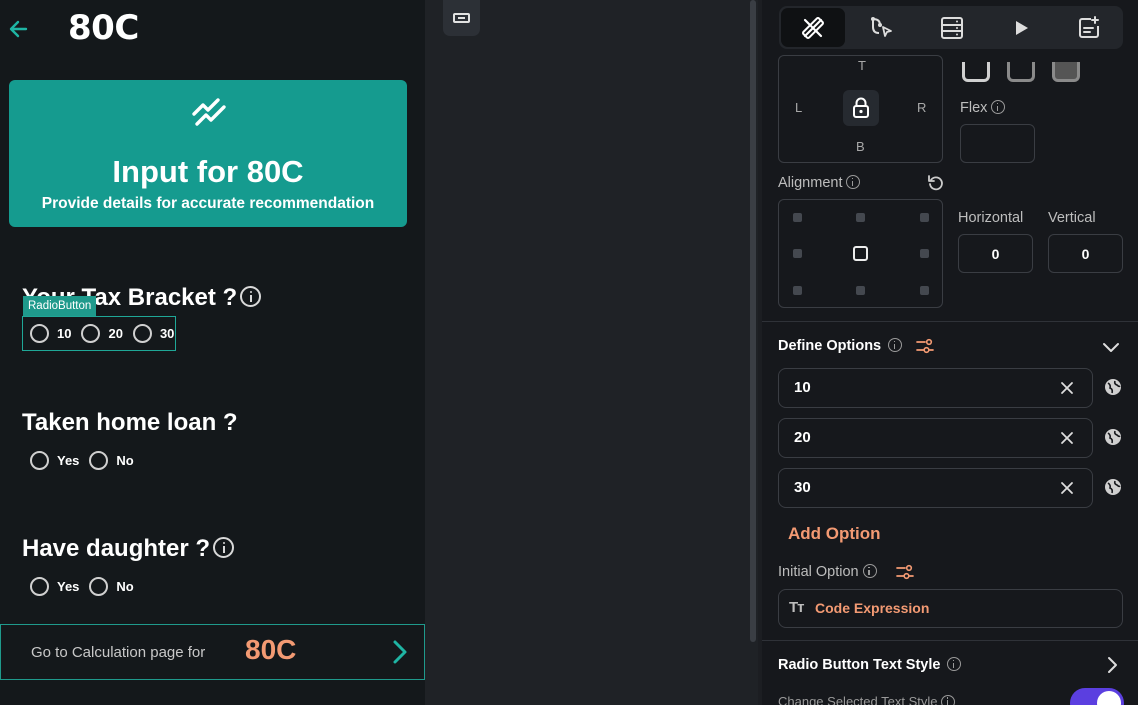 The image size is (1138, 705). What do you see at coordinates (925, 346) in the screenshot?
I see `options-settings-icon` at bounding box center [925, 346].